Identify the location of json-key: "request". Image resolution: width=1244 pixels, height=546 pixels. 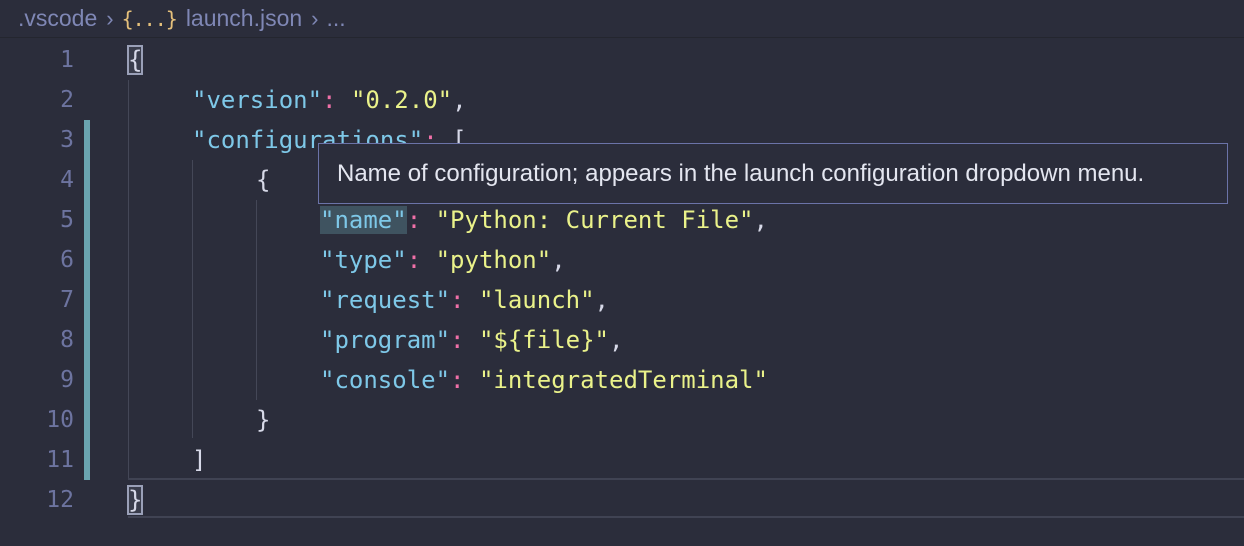
(385, 300).